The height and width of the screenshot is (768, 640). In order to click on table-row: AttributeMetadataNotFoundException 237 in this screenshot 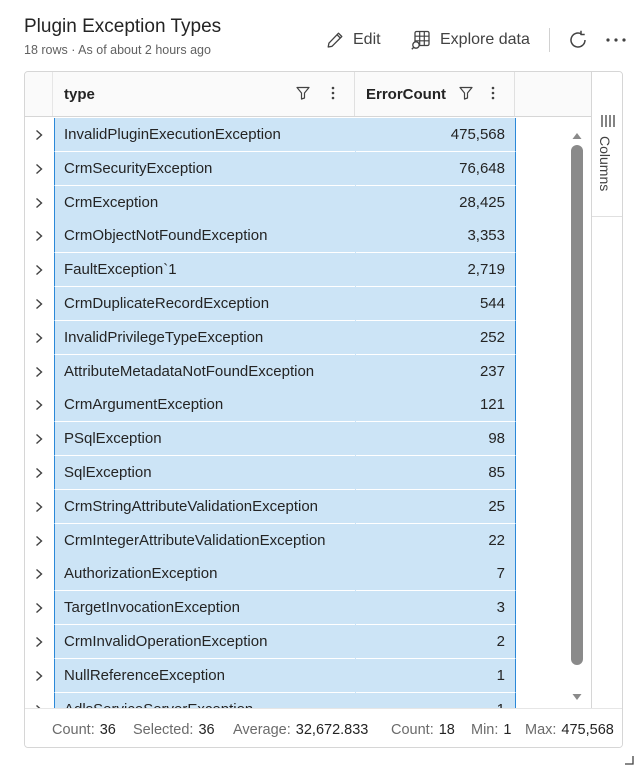, I will do `click(308, 371)`.